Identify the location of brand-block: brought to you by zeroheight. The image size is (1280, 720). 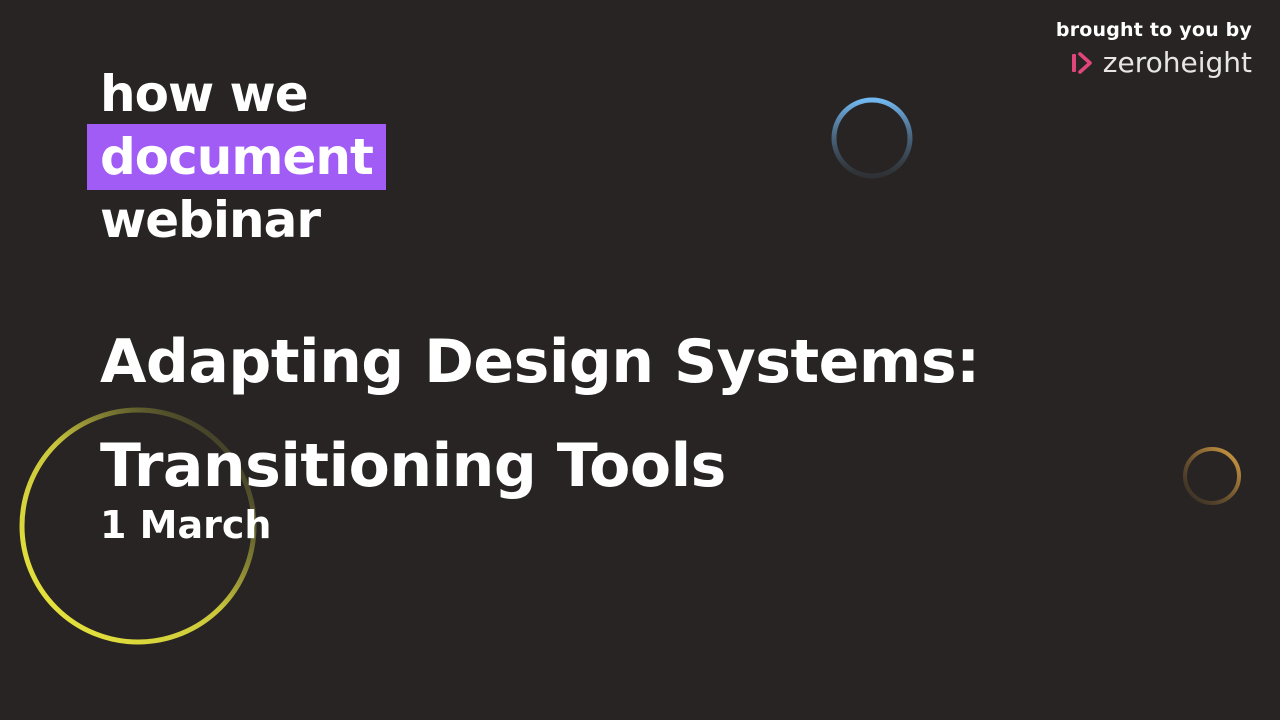
(1154, 48).